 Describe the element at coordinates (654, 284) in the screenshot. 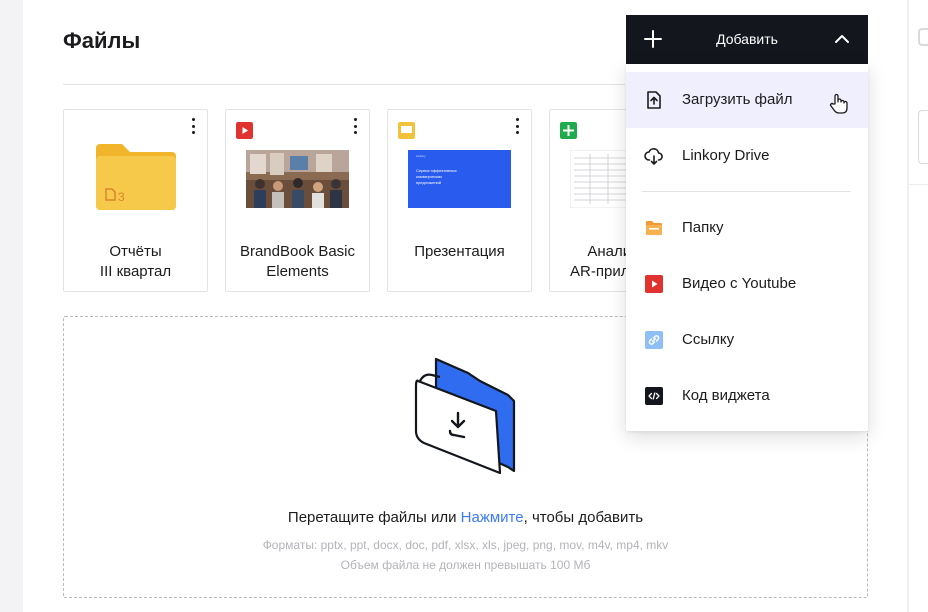

I see `youtube-icon` at that location.